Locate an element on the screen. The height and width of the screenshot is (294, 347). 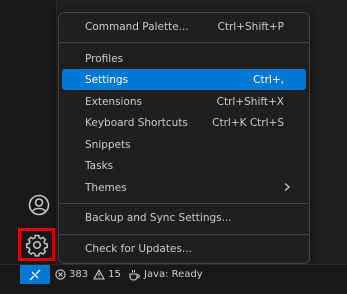
menu-item-snippets: Snippets is located at coordinates (184, 144).